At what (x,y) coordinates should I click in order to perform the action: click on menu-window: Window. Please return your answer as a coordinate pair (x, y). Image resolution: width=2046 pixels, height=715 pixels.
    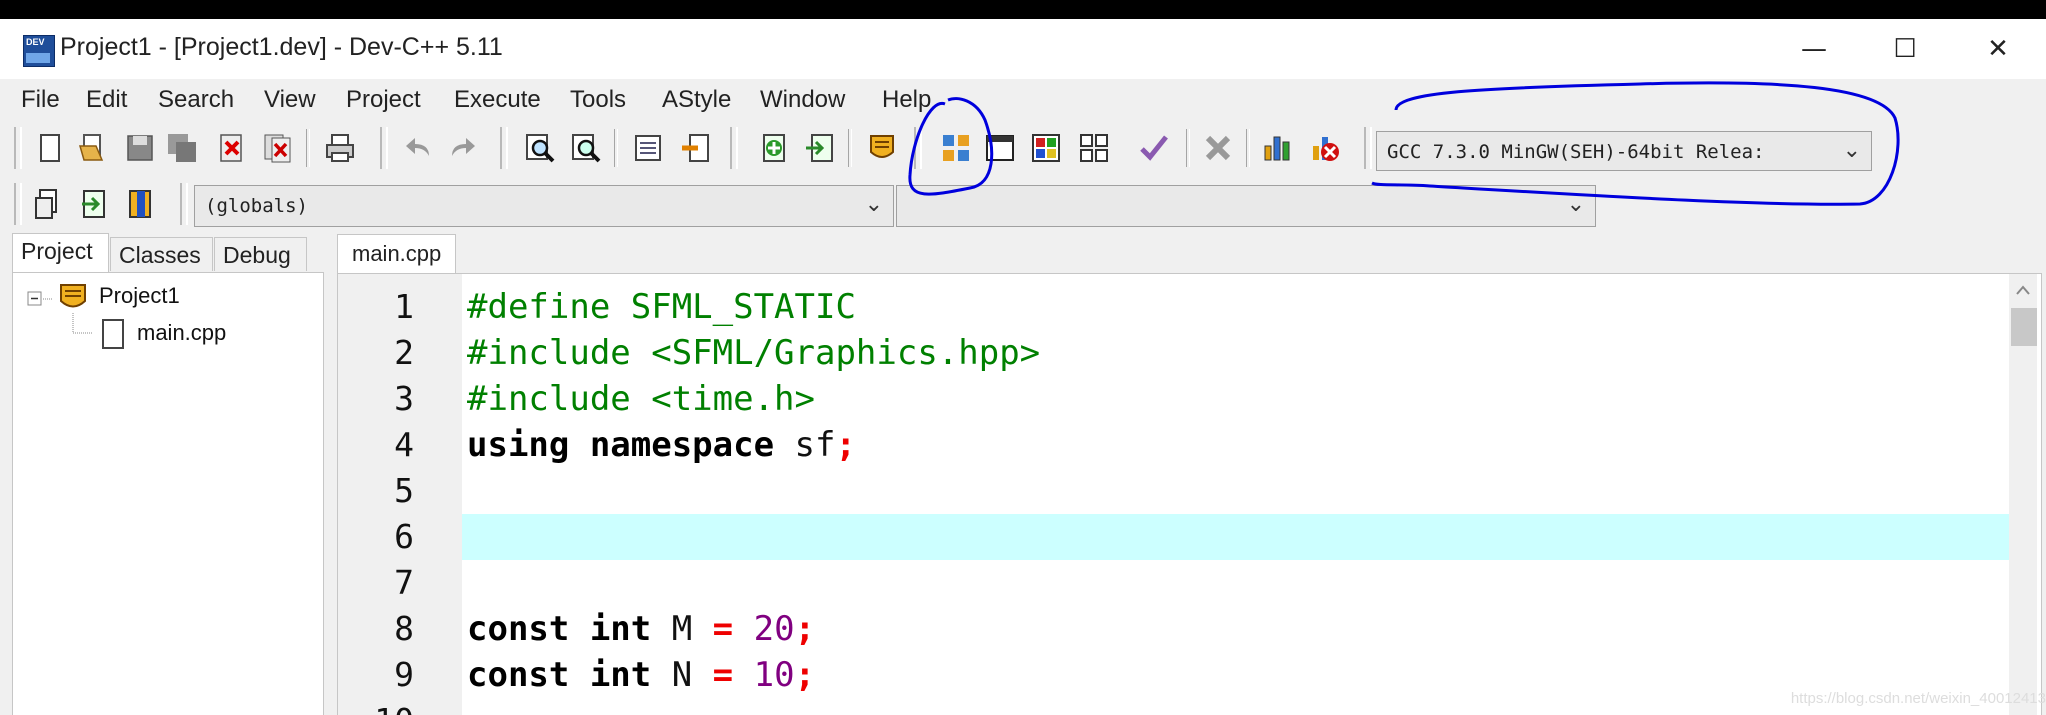
    Looking at the image, I should click on (802, 100).